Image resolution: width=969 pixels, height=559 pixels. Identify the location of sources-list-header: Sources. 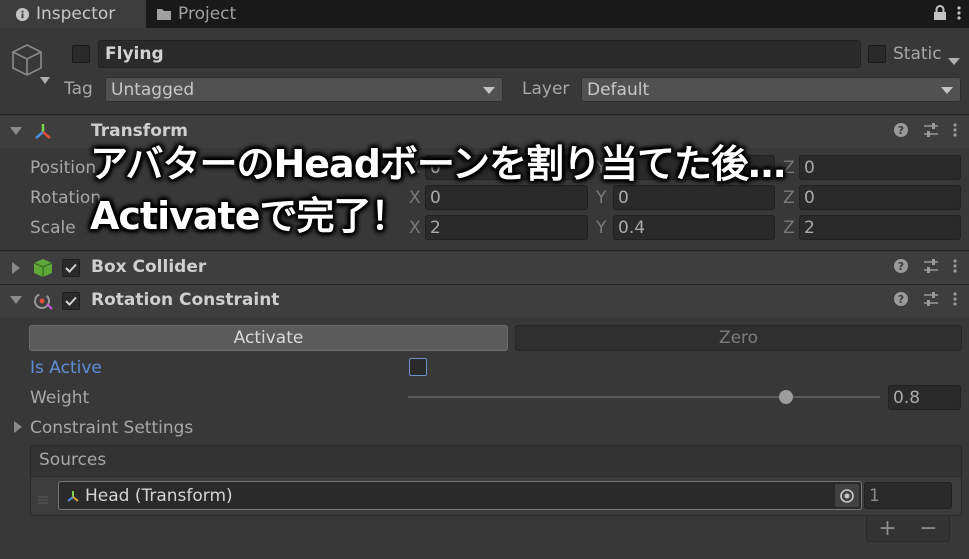
(496, 461).